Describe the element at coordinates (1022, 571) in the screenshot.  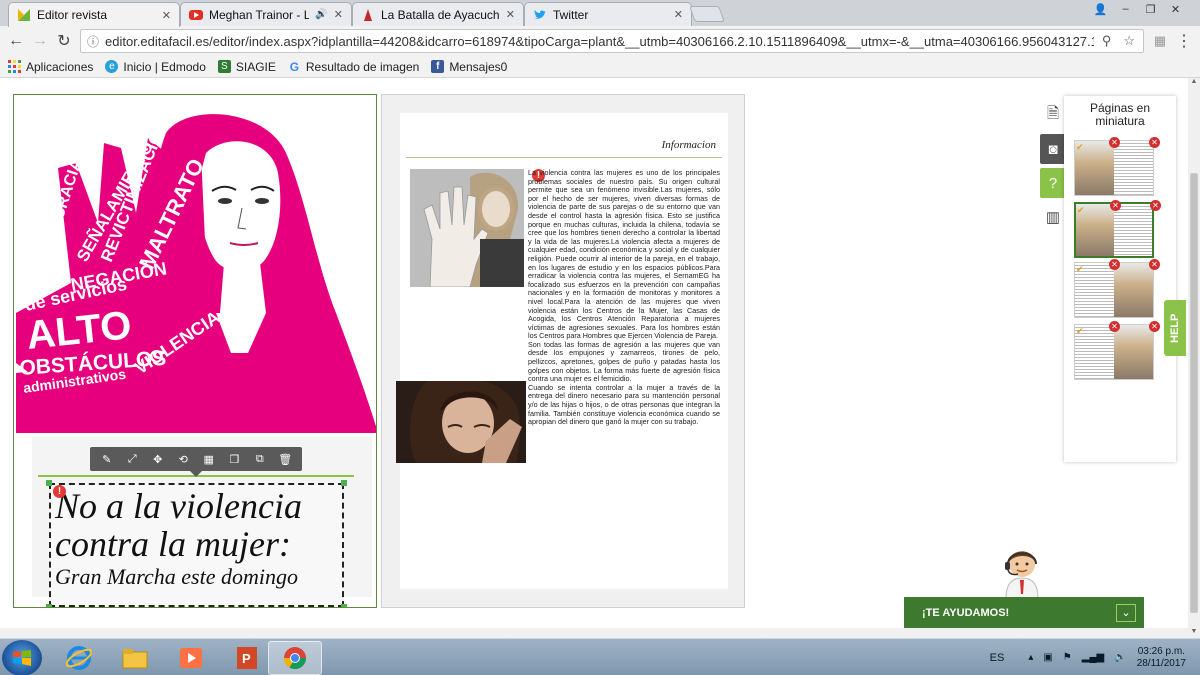
I see `support-agent-avatar` at that location.